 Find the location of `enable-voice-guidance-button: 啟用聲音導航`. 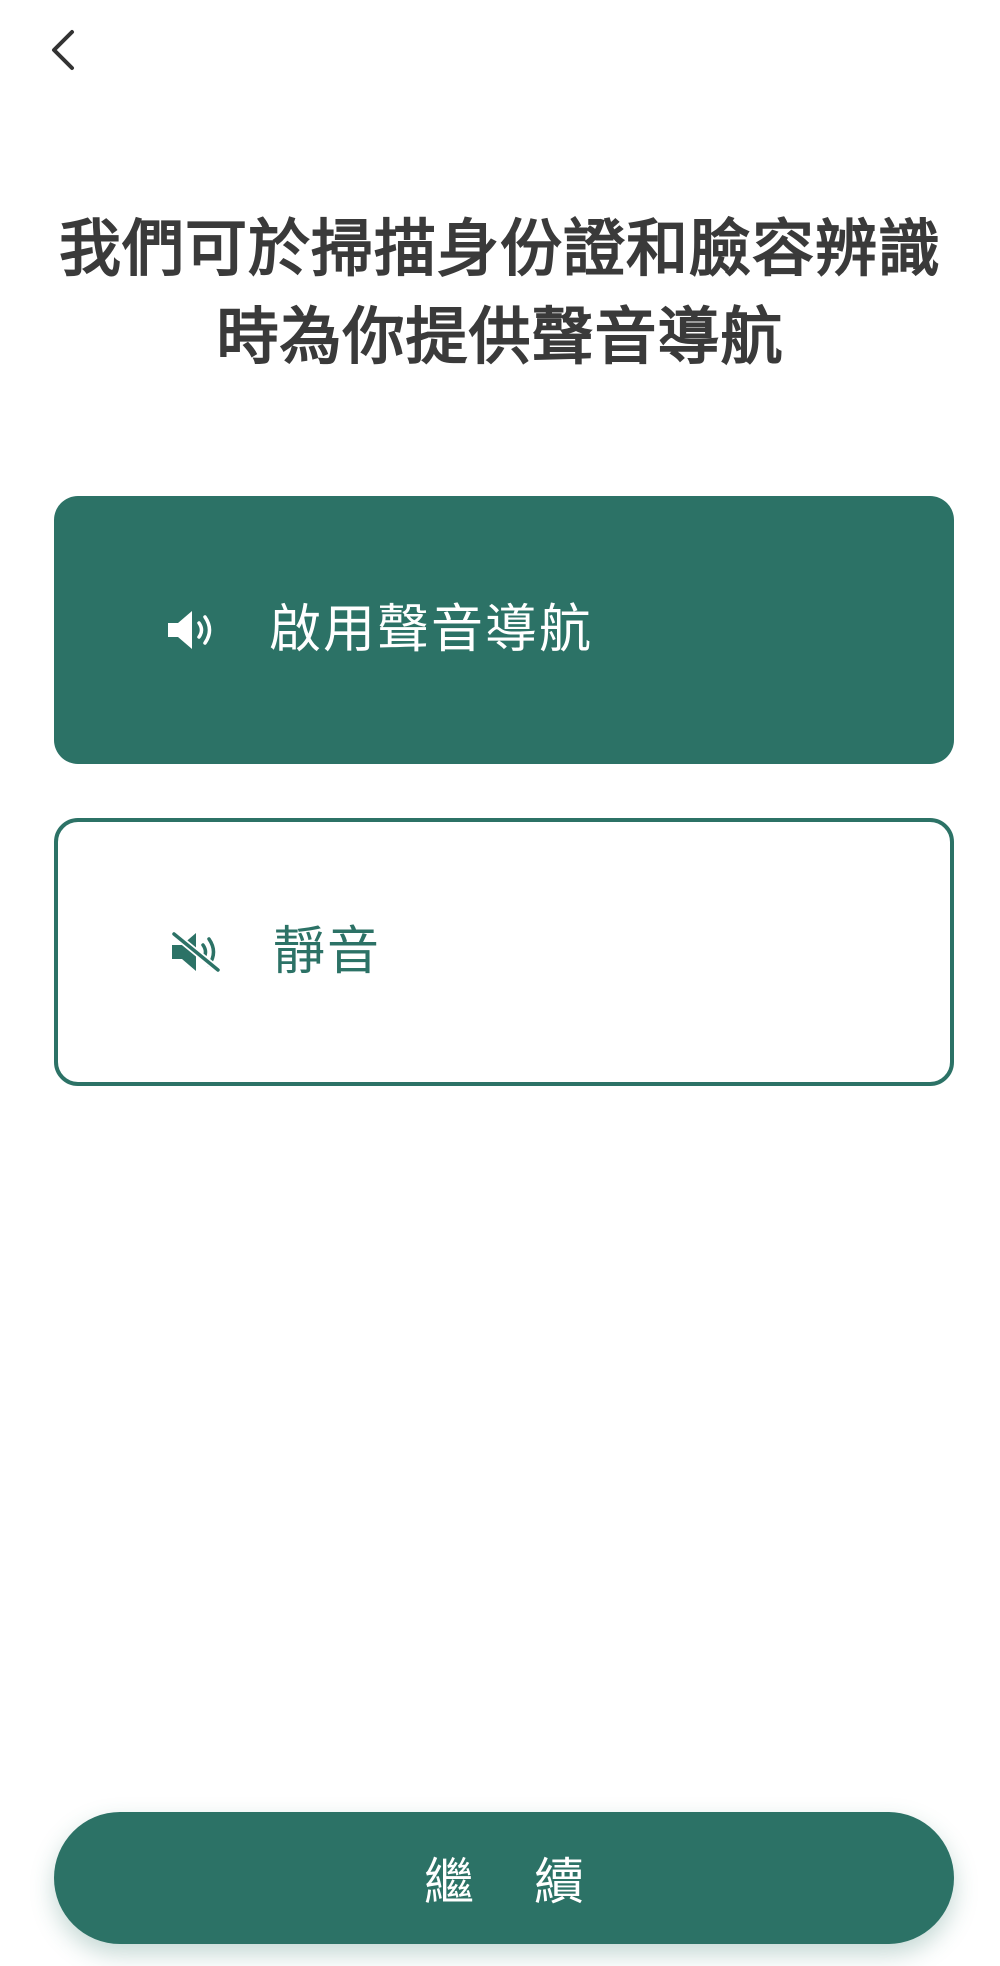

enable-voice-guidance-button: 啟用聲音導航 is located at coordinates (504, 630).